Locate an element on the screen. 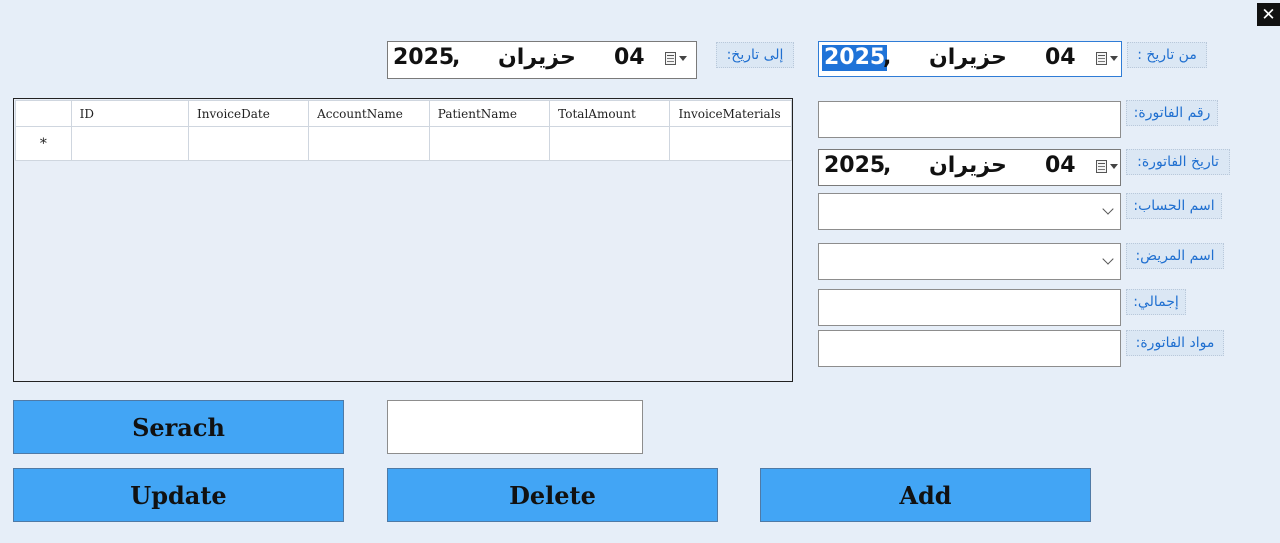 Image resolution: width=1280 pixels, height=543 pixels. from-date-comma: , is located at coordinates (887, 57).